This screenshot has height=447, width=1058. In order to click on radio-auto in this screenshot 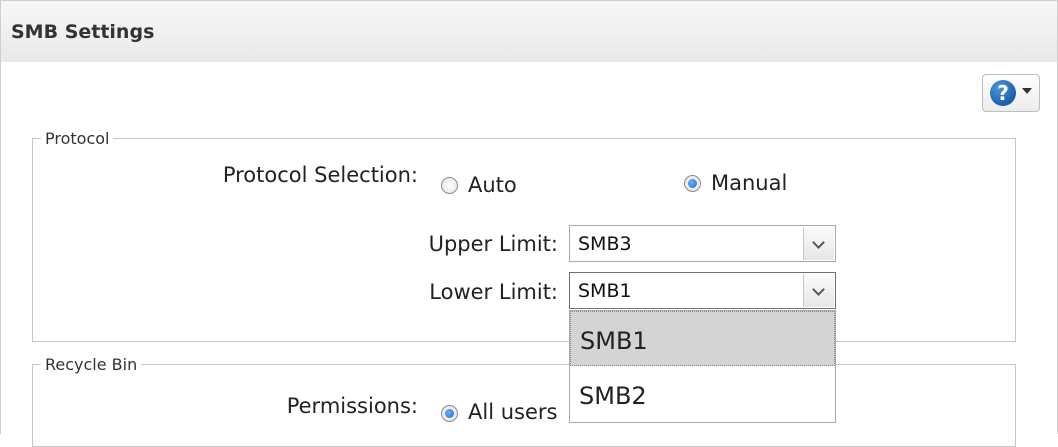, I will do `click(449, 185)`.